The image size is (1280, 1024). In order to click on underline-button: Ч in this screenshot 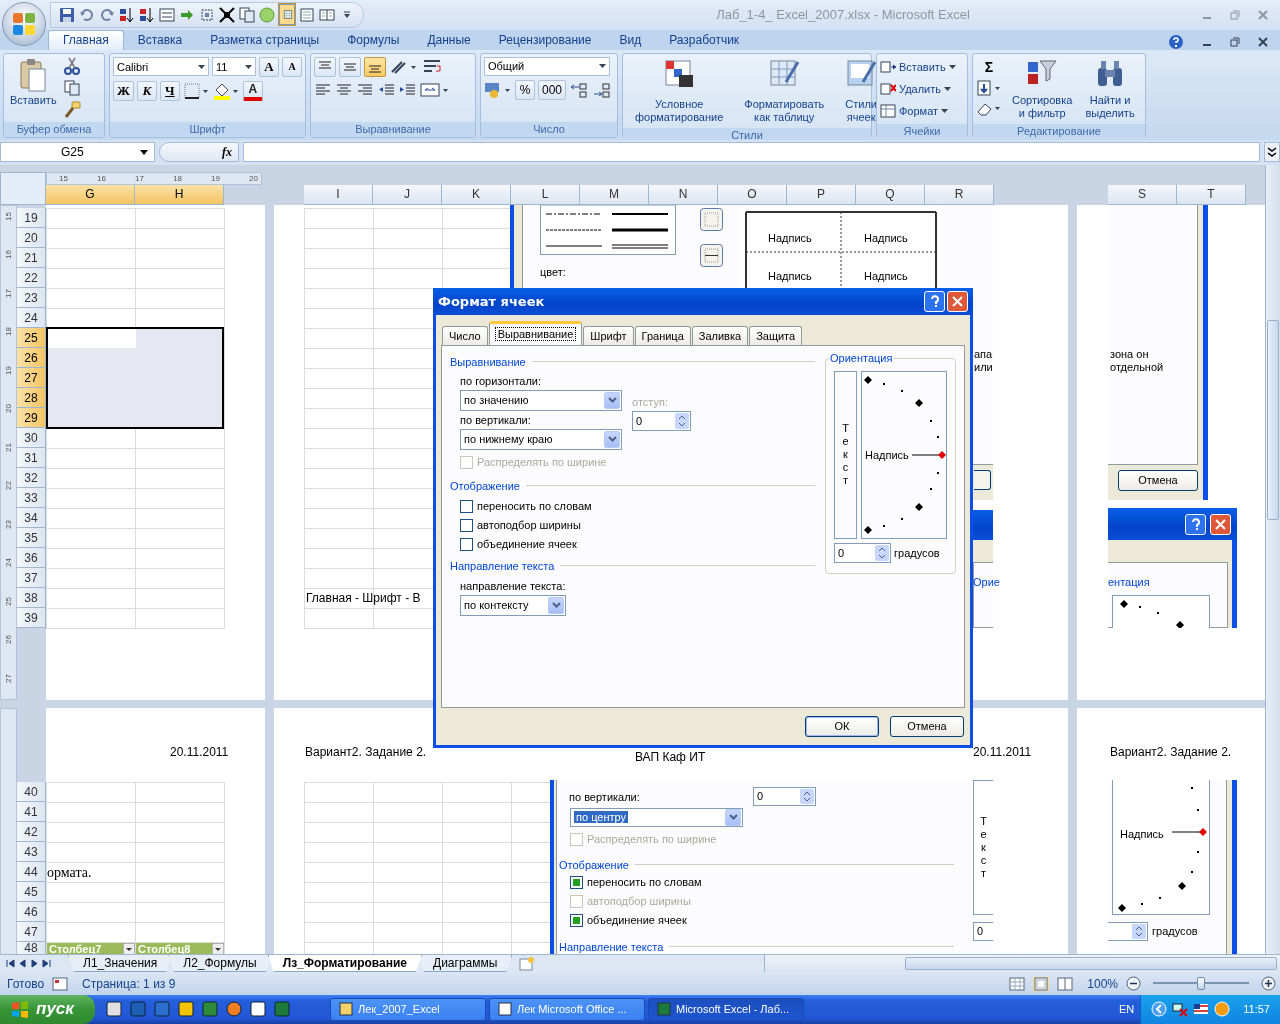, I will do `click(169, 90)`.